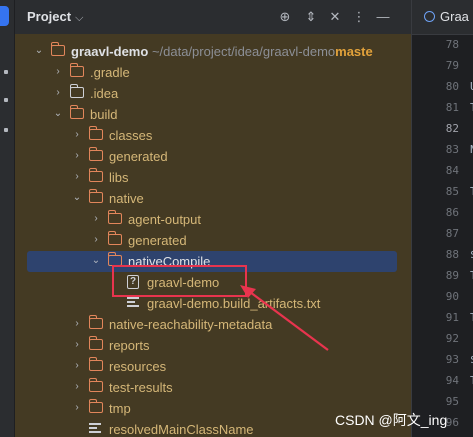 This screenshot has width=473, height=437. Describe the element at coordinates (452, 44) in the screenshot. I see `line-number: 78` at that location.